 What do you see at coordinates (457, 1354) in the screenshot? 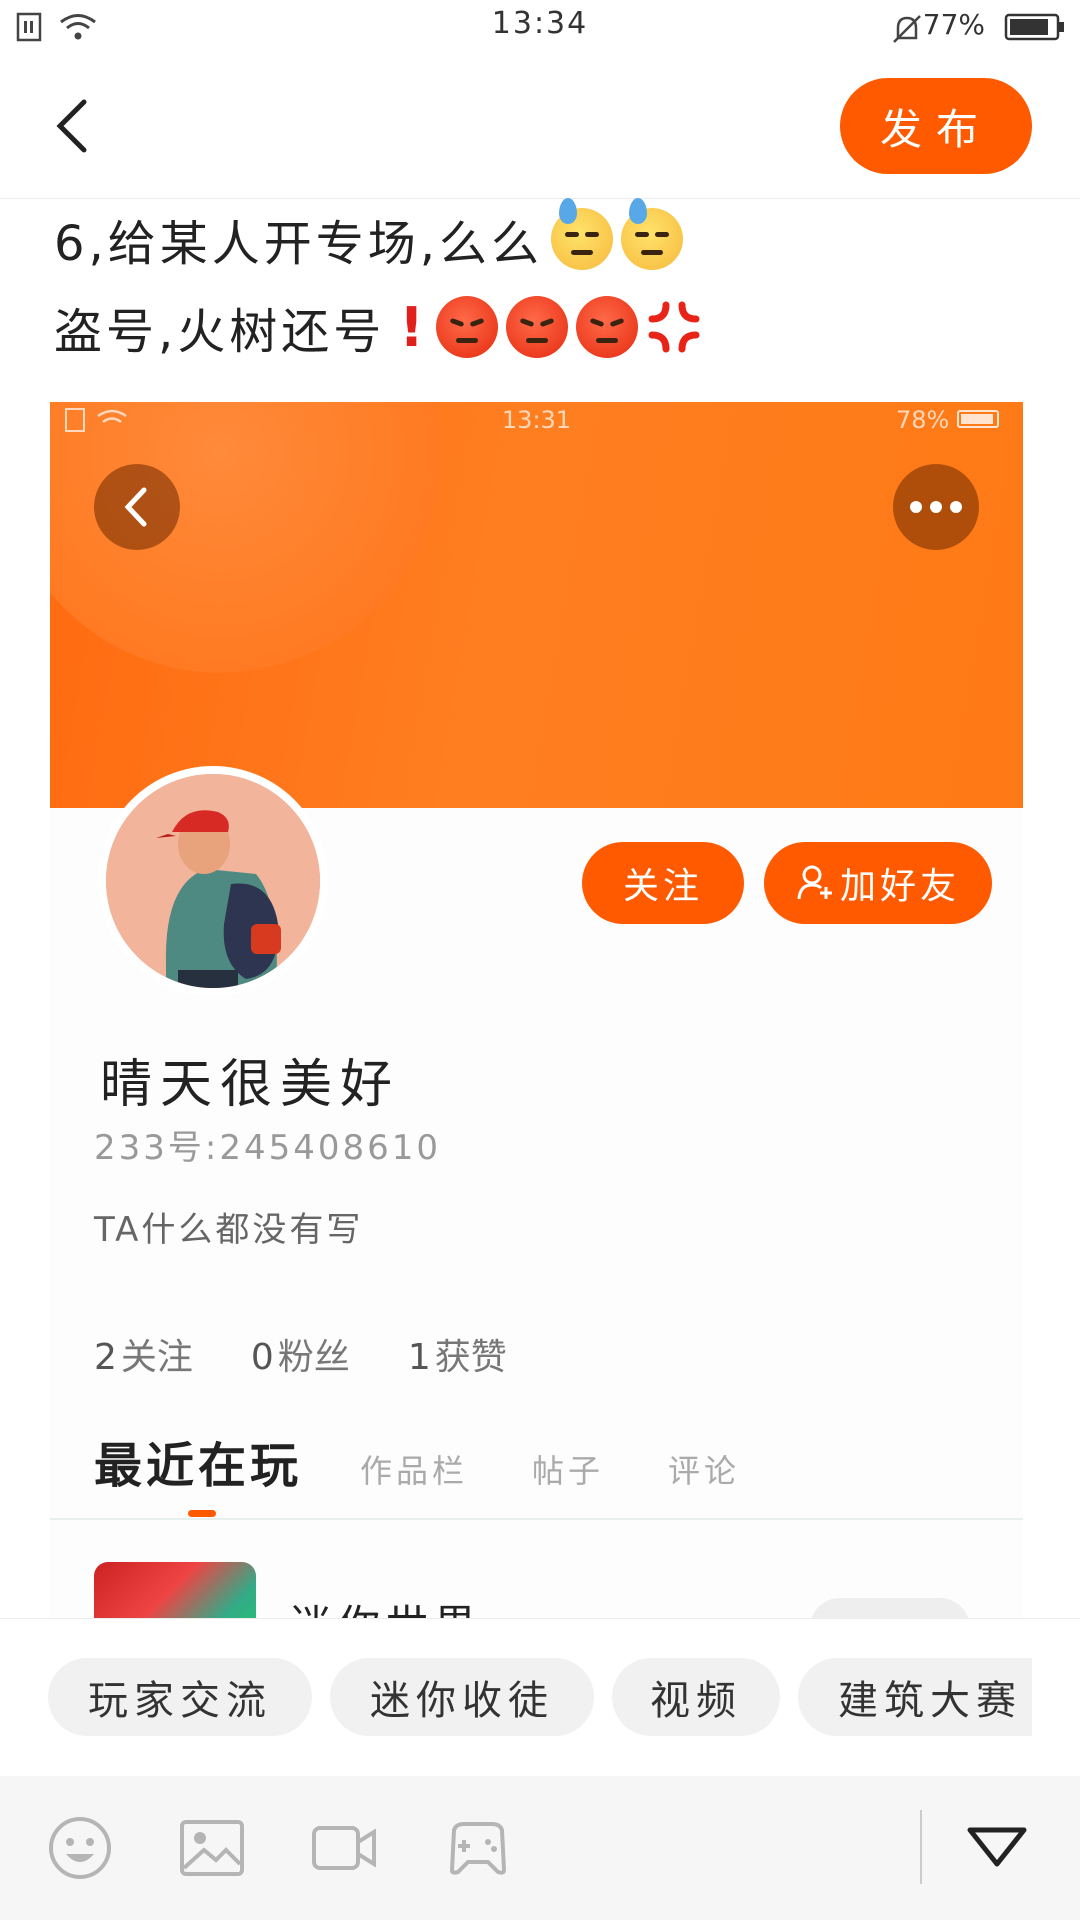
I see `stat-likes: 1 获赞` at bounding box center [457, 1354].